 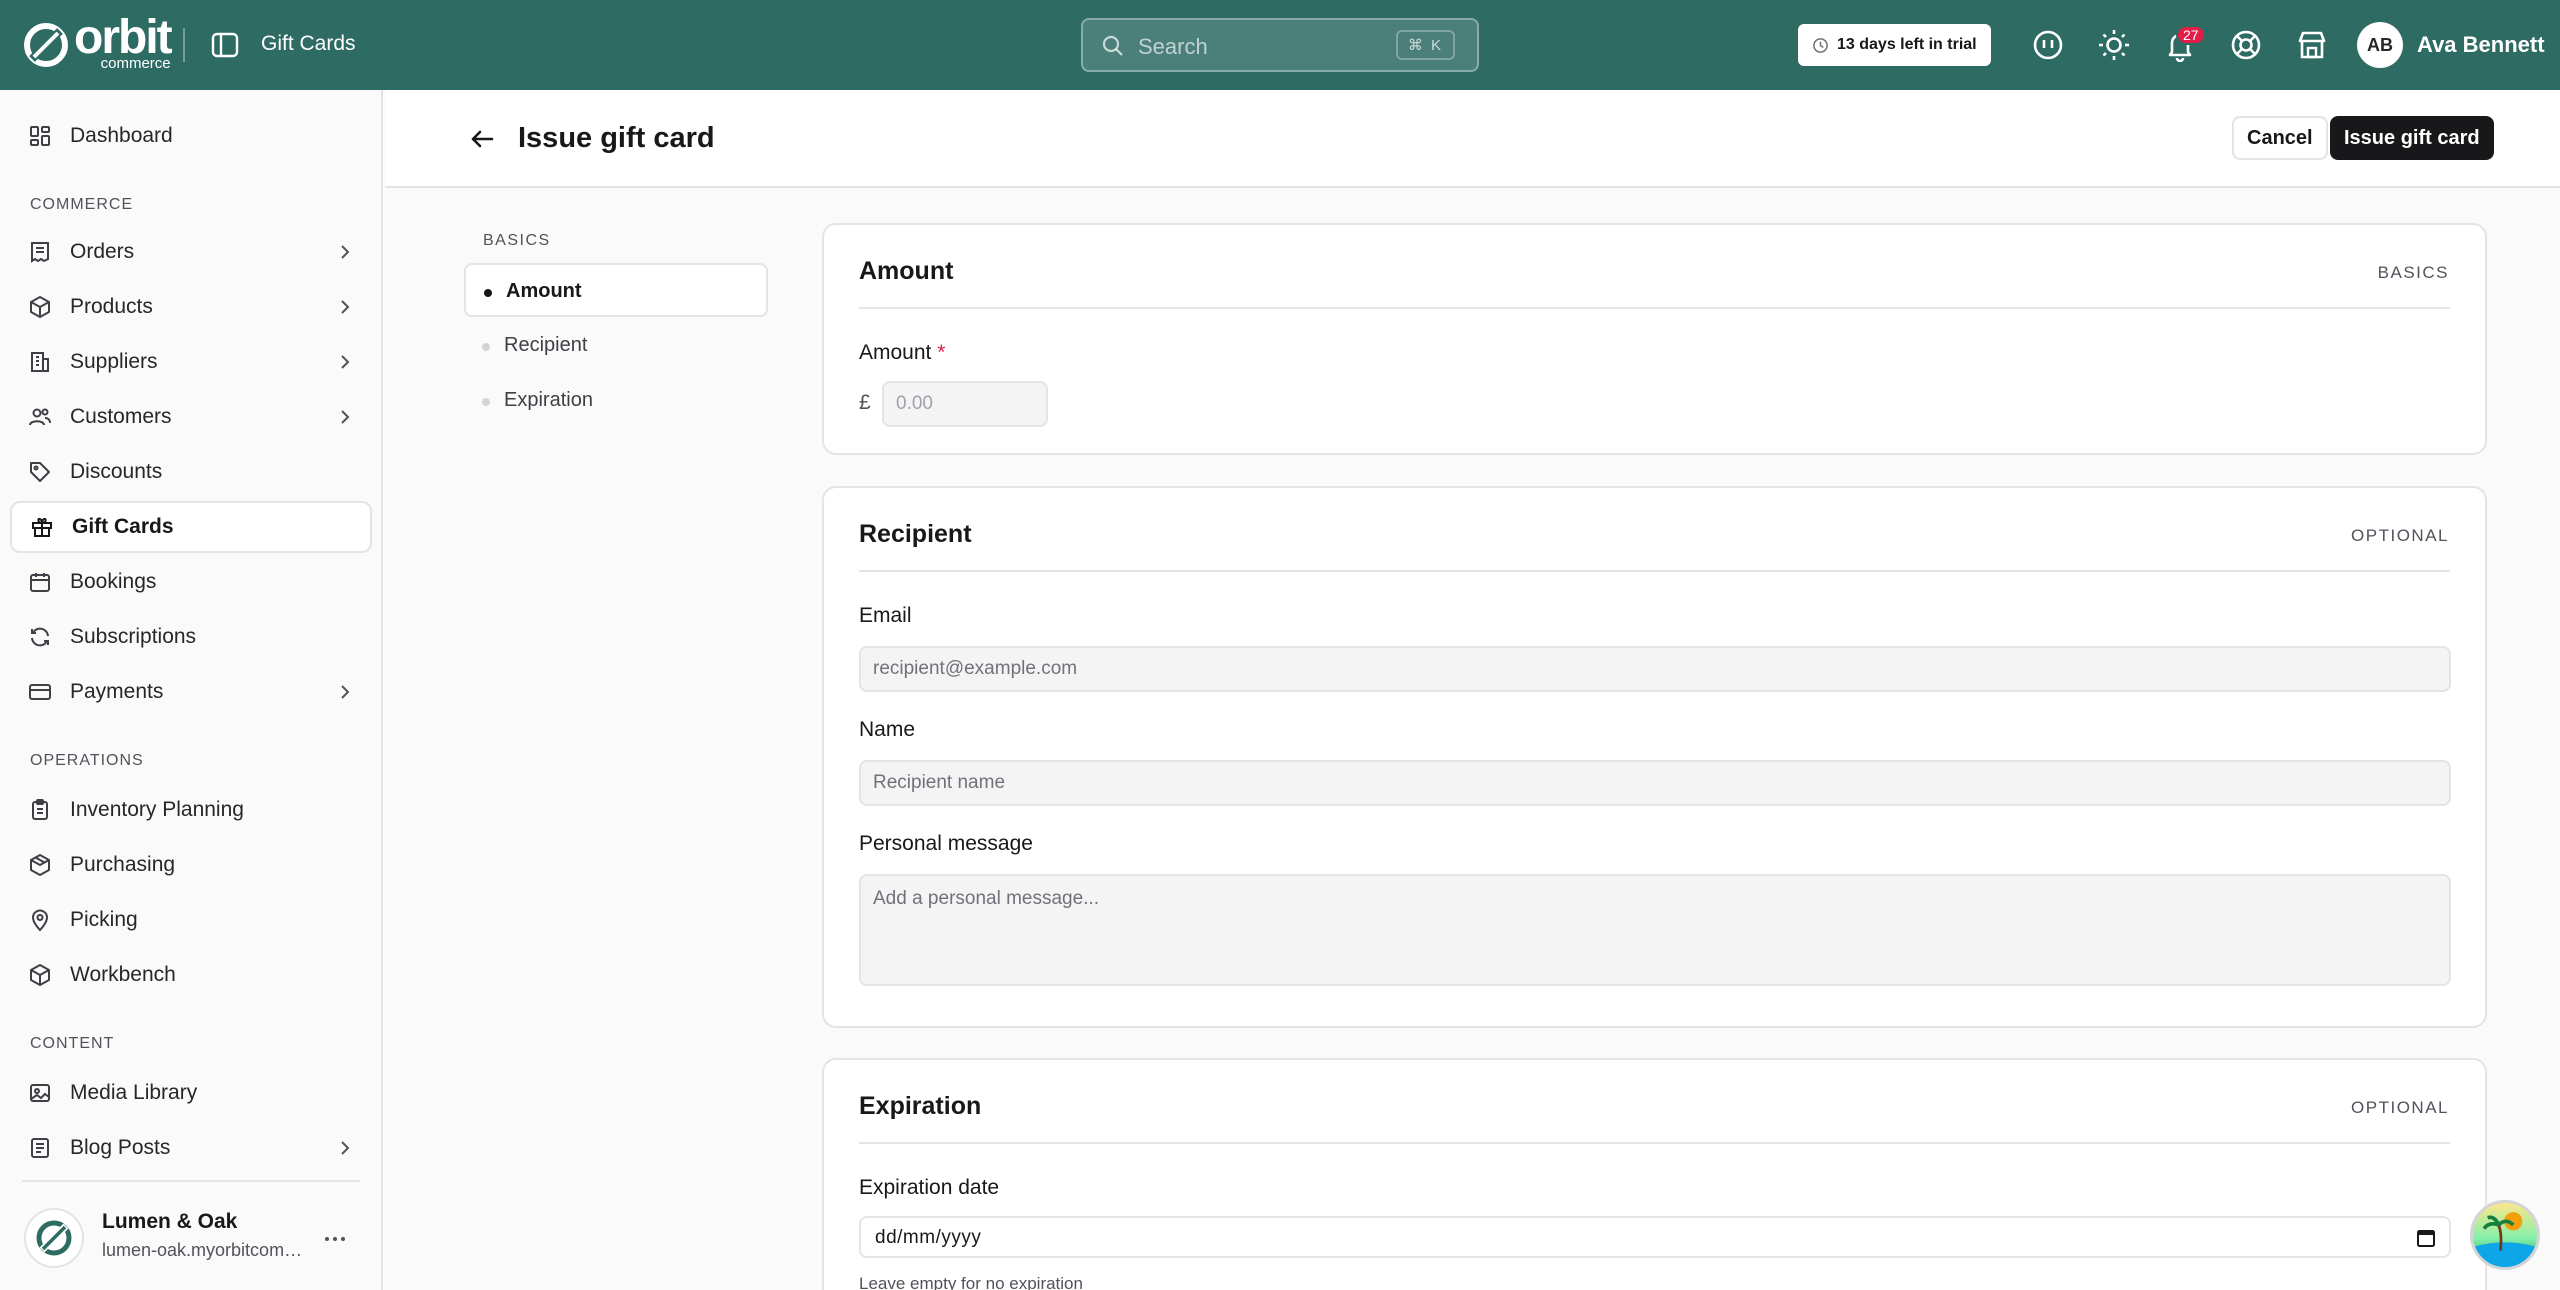 What do you see at coordinates (225, 45) in the screenshot?
I see `sidebar-toggle-icon` at bounding box center [225, 45].